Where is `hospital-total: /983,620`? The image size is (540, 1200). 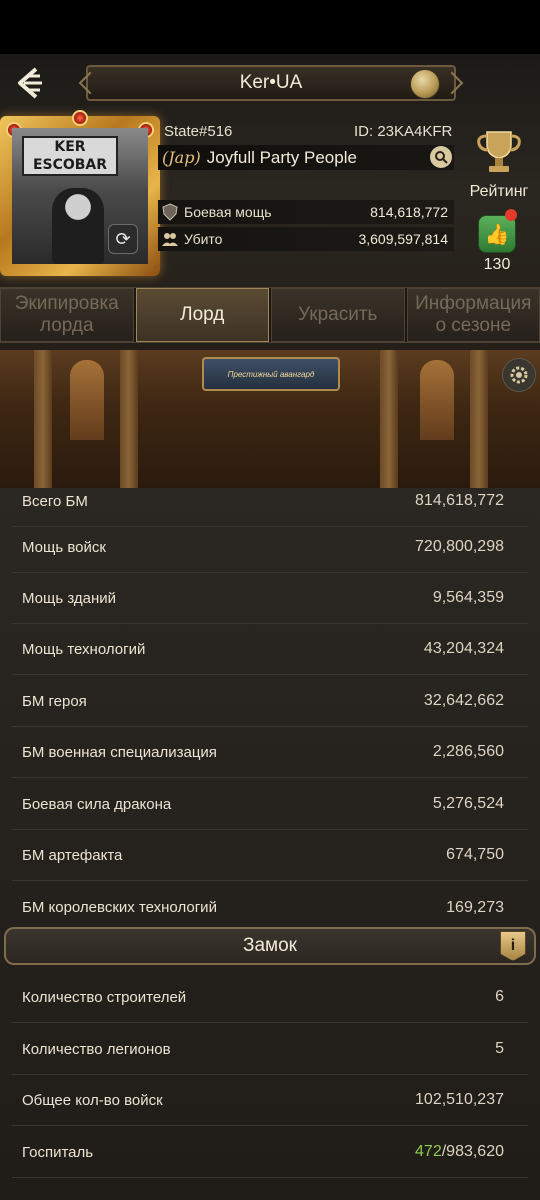
hospital-total: /983,620 is located at coordinates (472, 1151).